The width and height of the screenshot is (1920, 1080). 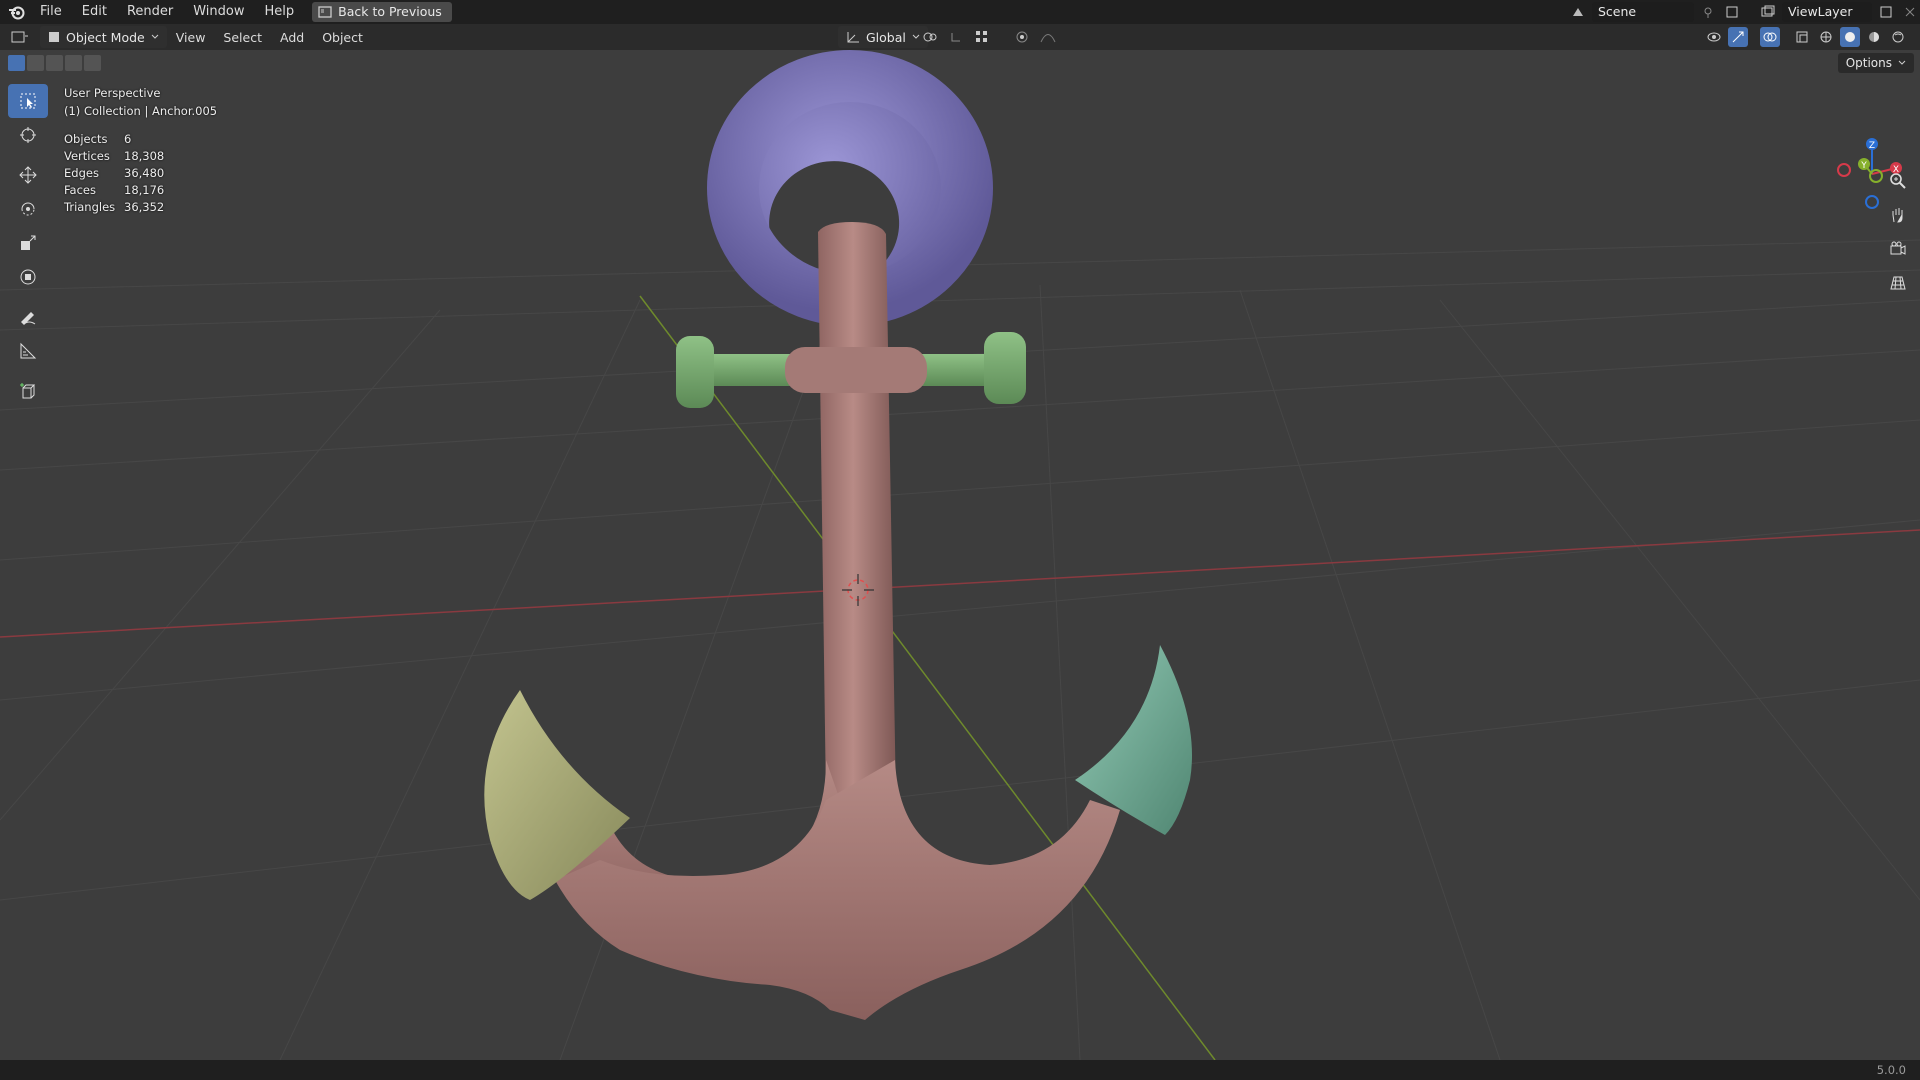 I want to click on options-dropdown: Options, so click(x=1875, y=63).